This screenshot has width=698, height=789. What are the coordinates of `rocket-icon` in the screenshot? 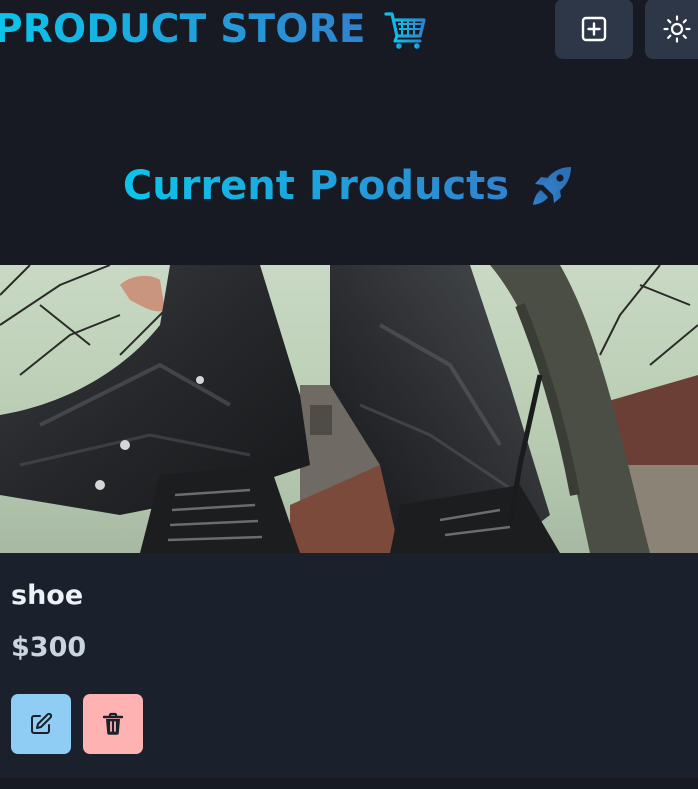 It's located at (552, 186).